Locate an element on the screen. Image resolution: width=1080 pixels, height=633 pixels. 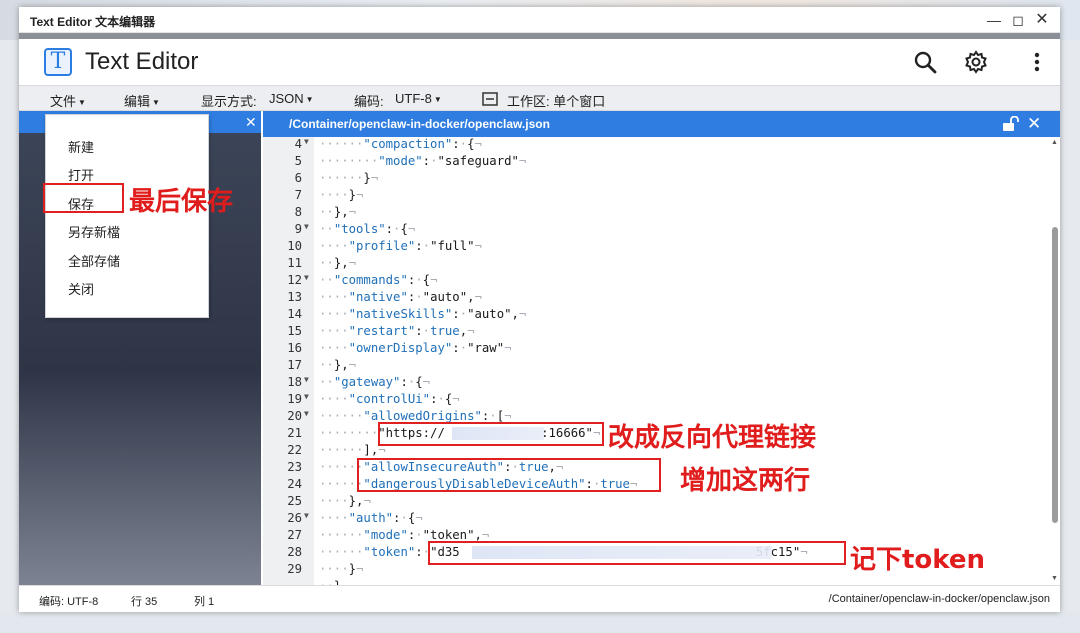
menu-bar: 文件 ▼ 编辑 ▼ 显示方式: JSON ▼ 编码: UTF-8 ▼ 工作区: 单个窗口 is located at coordinates (539, 98).